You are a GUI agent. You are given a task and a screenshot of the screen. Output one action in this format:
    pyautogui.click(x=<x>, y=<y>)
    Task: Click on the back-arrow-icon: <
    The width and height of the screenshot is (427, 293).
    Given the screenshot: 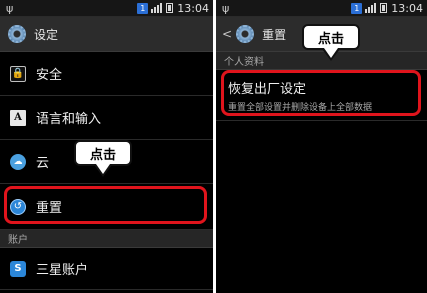 What is the action you would take?
    pyautogui.click(x=227, y=34)
    